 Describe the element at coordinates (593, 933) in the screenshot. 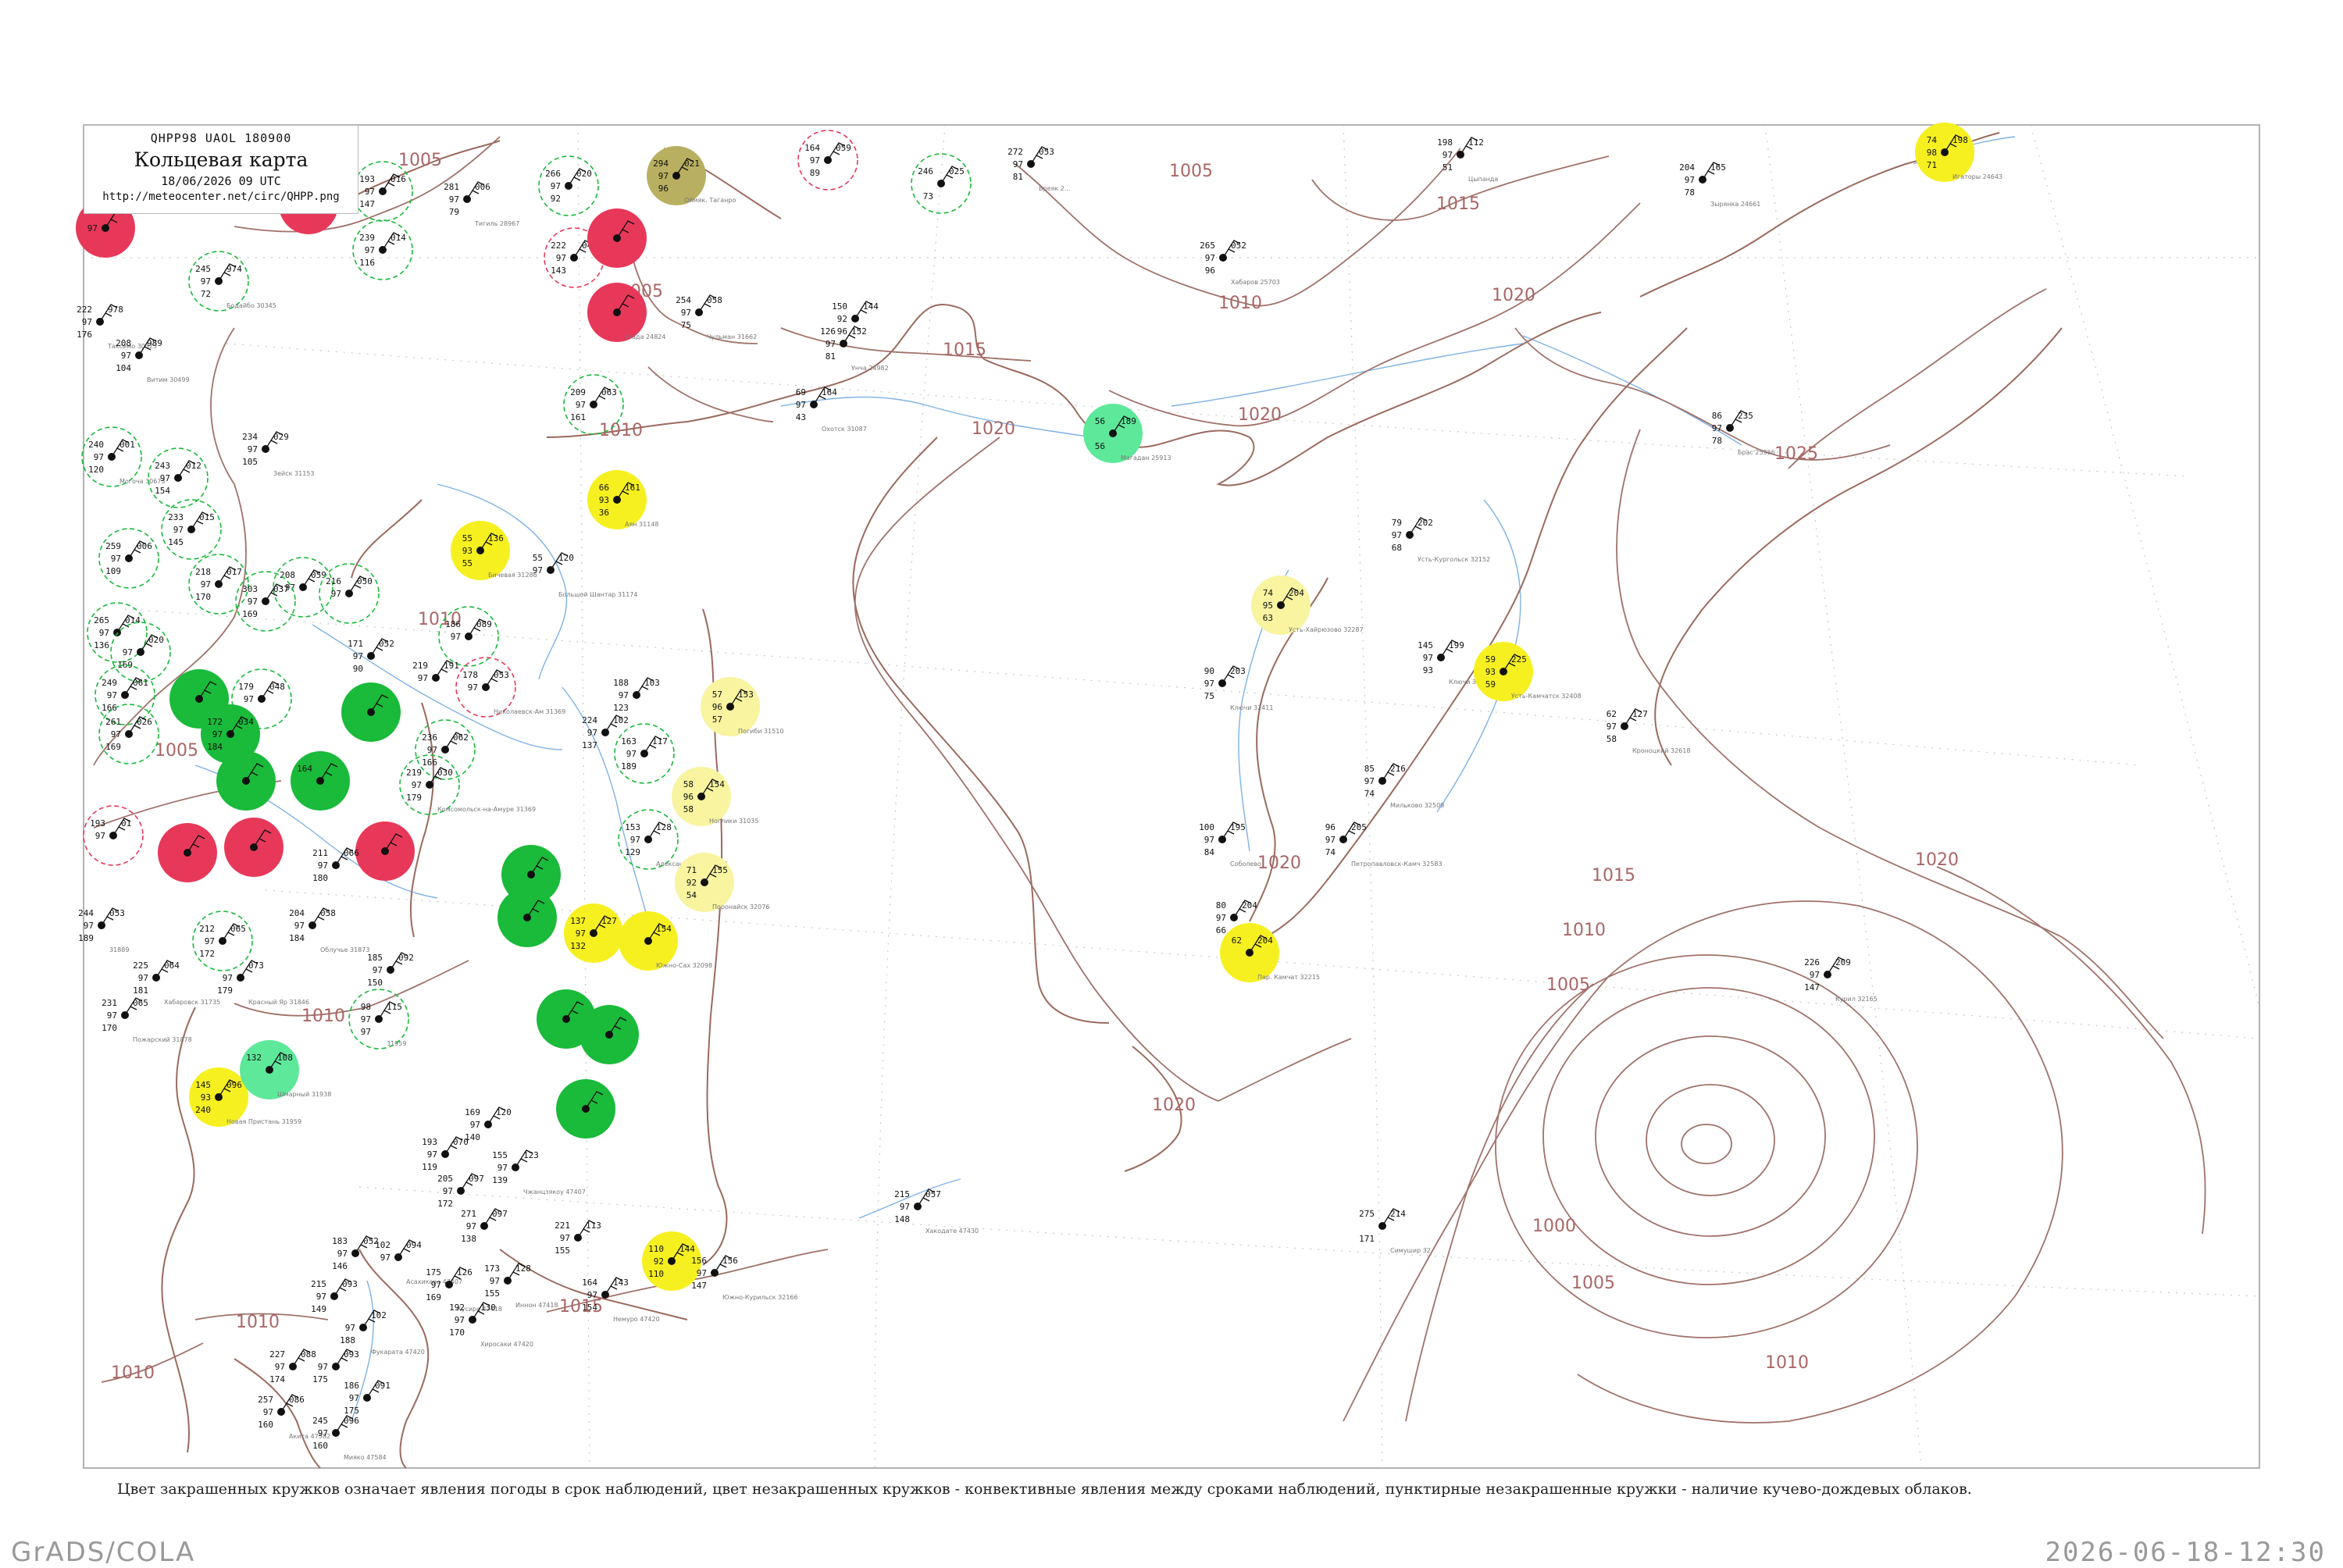

I see `station-marker: 137 97 132 127` at that location.